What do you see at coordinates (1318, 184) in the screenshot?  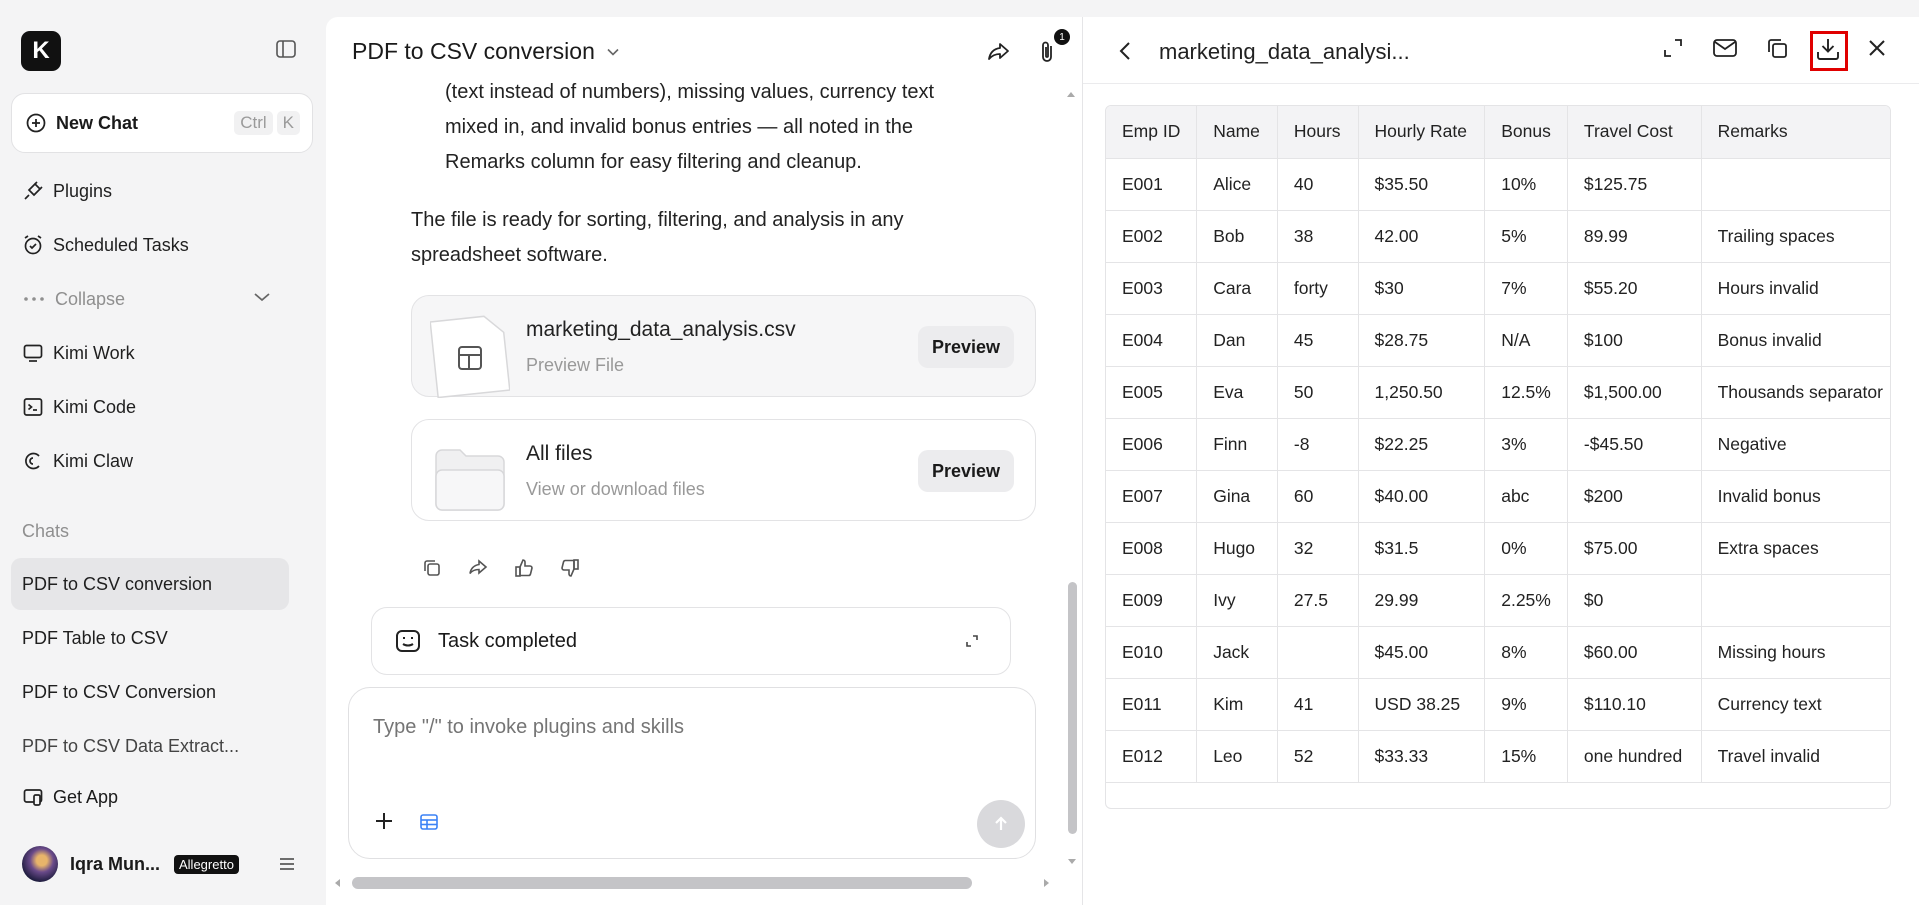 I see `table-cell: 40` at bounding box center [1318, 184].